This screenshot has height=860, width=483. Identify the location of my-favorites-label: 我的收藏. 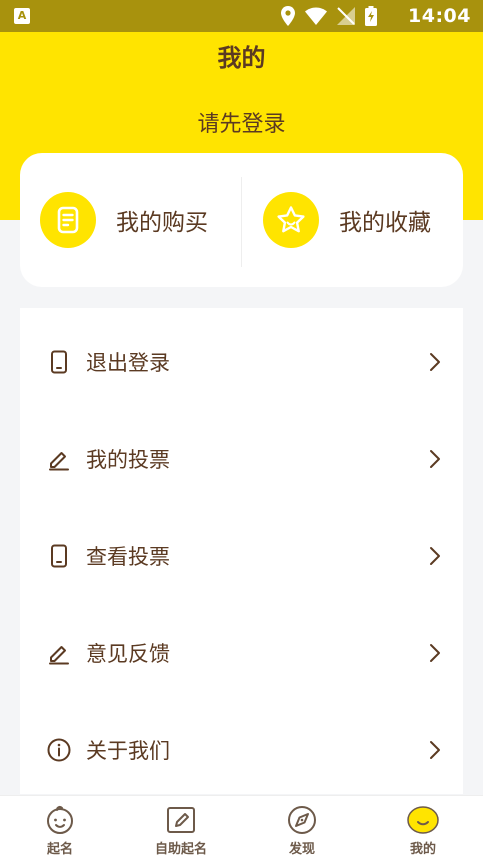
(385, 223).